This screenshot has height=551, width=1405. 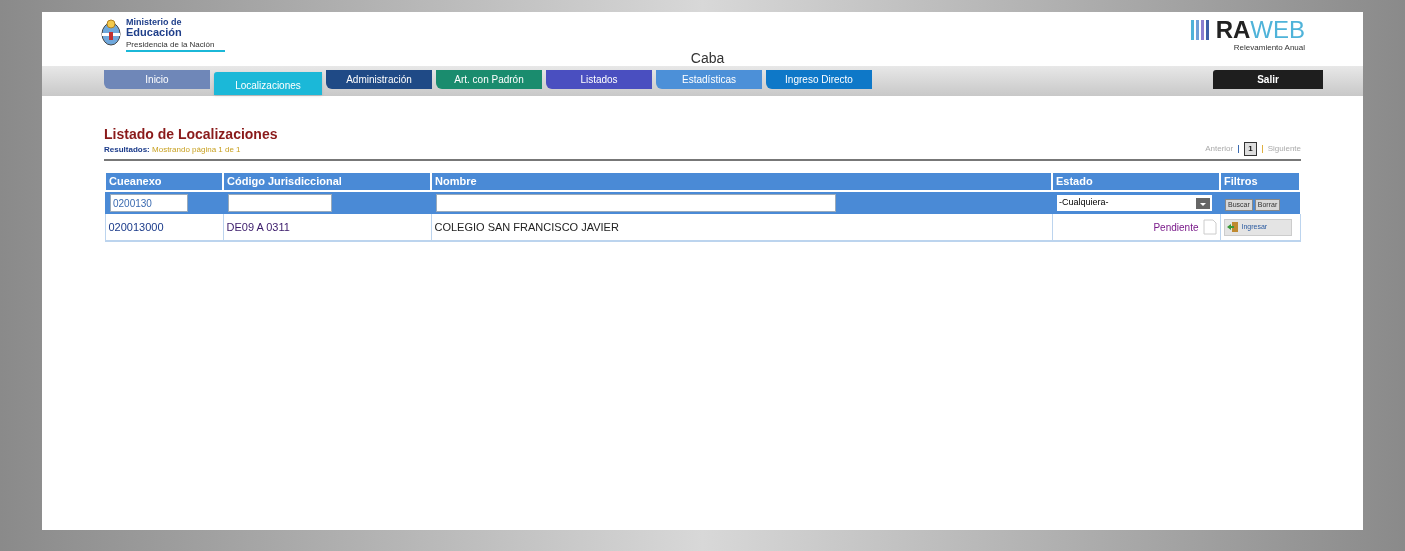 What do you see at coordinates (1241, 181) in the screenshot?
I see `column-header: Filtros` at bounding box center [1241, 181].